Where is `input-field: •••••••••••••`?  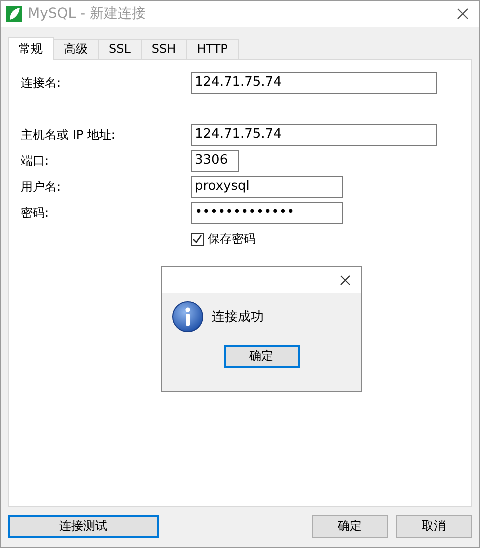
input-field: ••••••••••••• is located at coordinates (267, 213).